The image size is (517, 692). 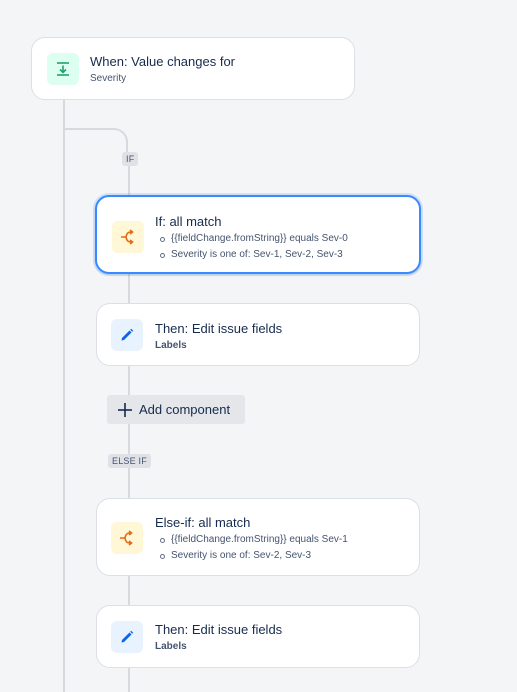 I want to click on trigger-subtitle: Severity, so click(x=108, y=78).